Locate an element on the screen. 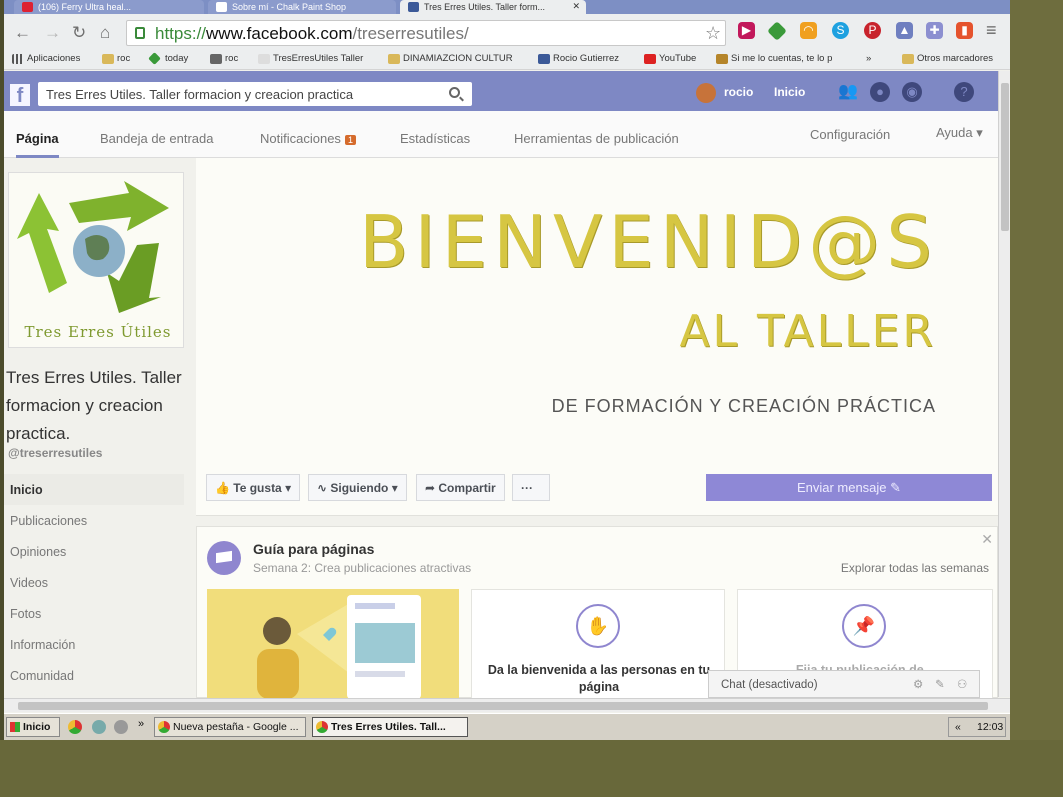 This screenshot has height=797, width=1063. folder-icon is located at coordinates (908, 59).